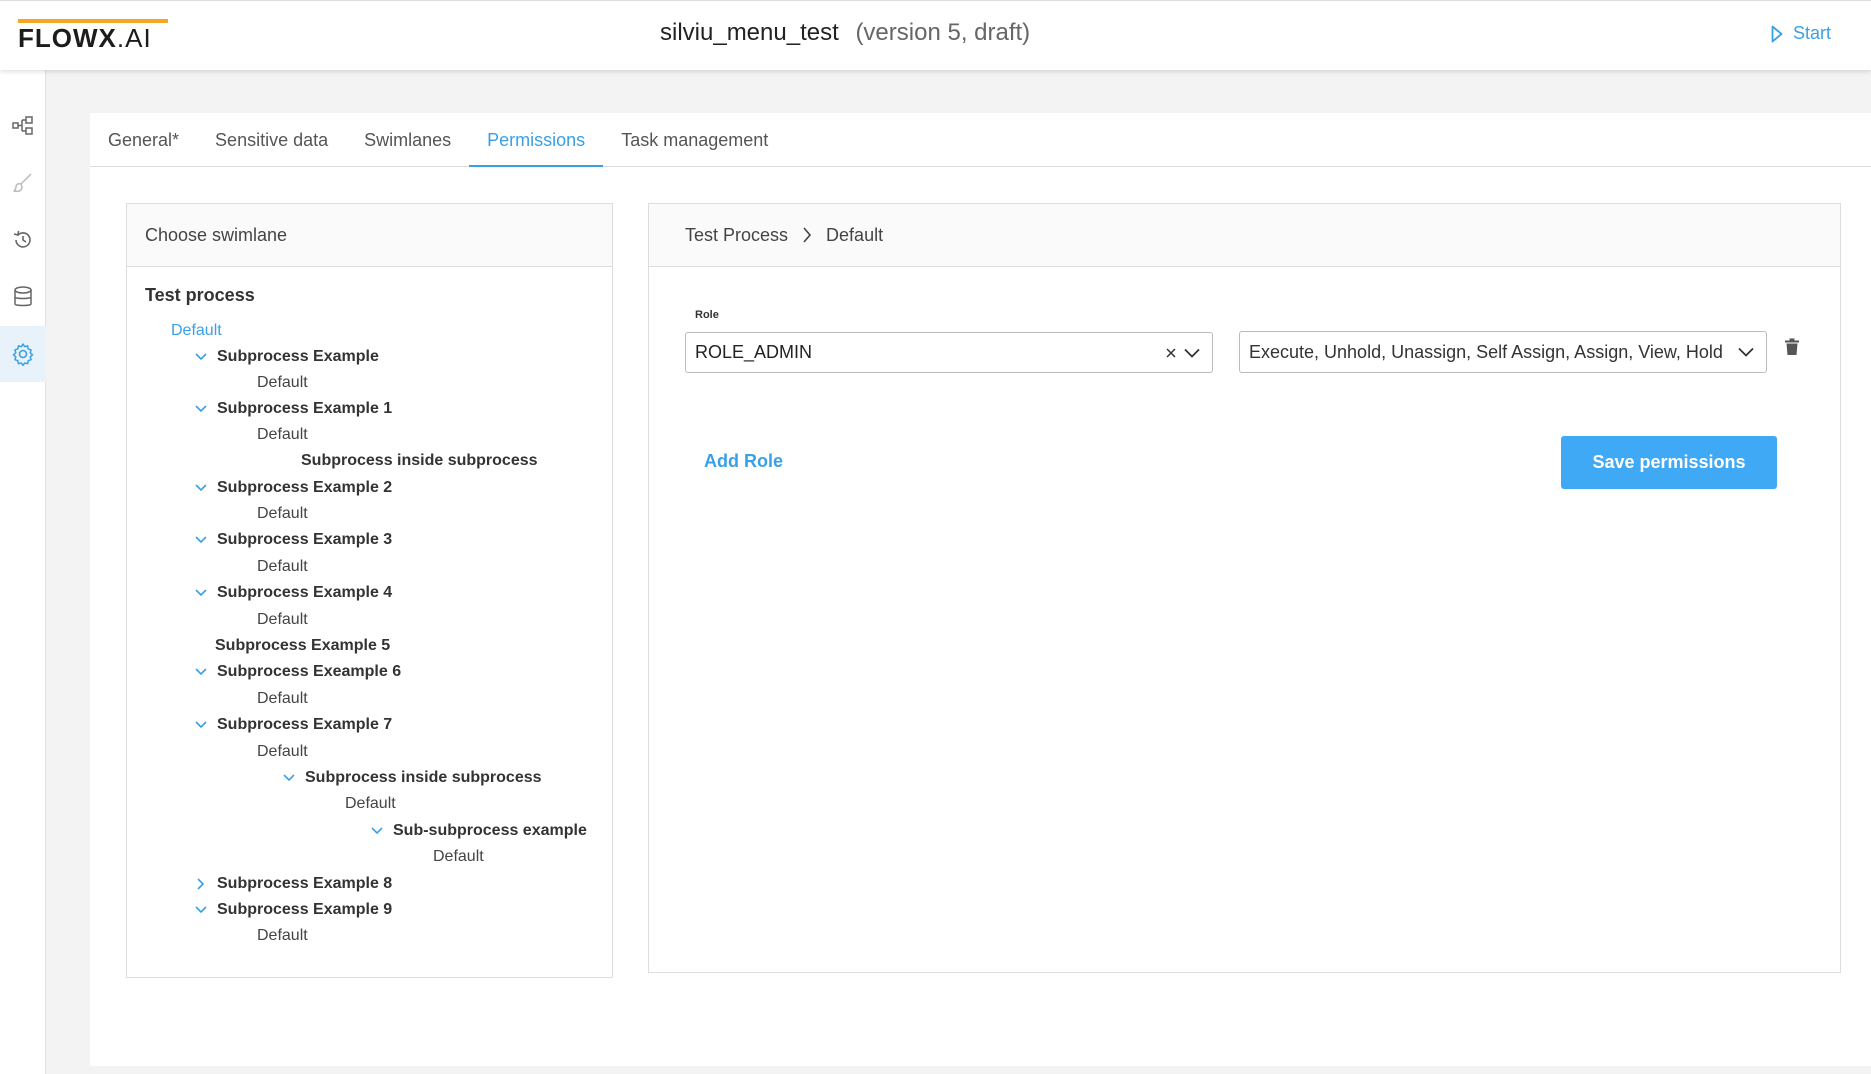  What do you see at coordinates (749, 32) in the screenshot?
I see `process-name: silviu_menu_test` at bounding box center [749, 32].